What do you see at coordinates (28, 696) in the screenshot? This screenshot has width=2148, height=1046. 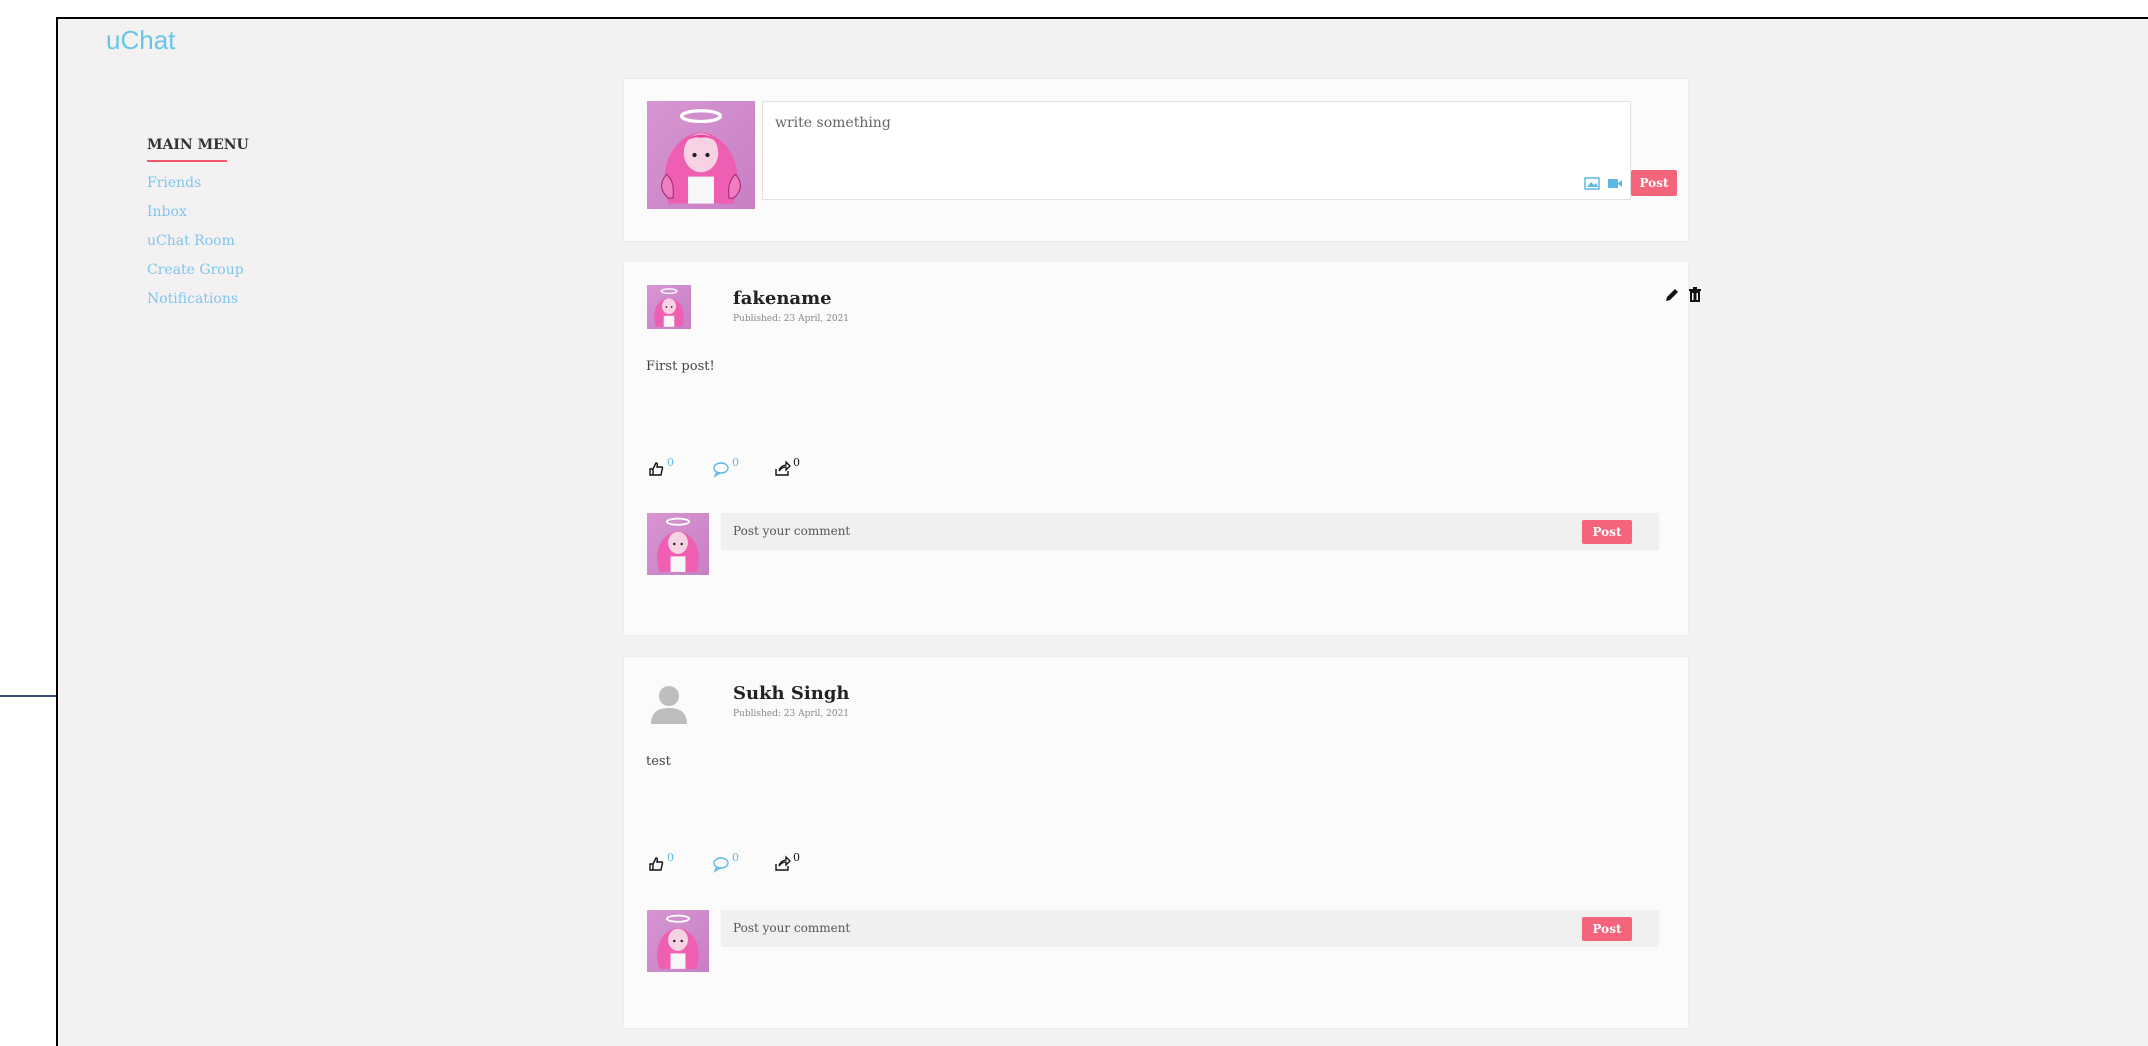 I see `side-divider-line` at bounding box center [28, 696].